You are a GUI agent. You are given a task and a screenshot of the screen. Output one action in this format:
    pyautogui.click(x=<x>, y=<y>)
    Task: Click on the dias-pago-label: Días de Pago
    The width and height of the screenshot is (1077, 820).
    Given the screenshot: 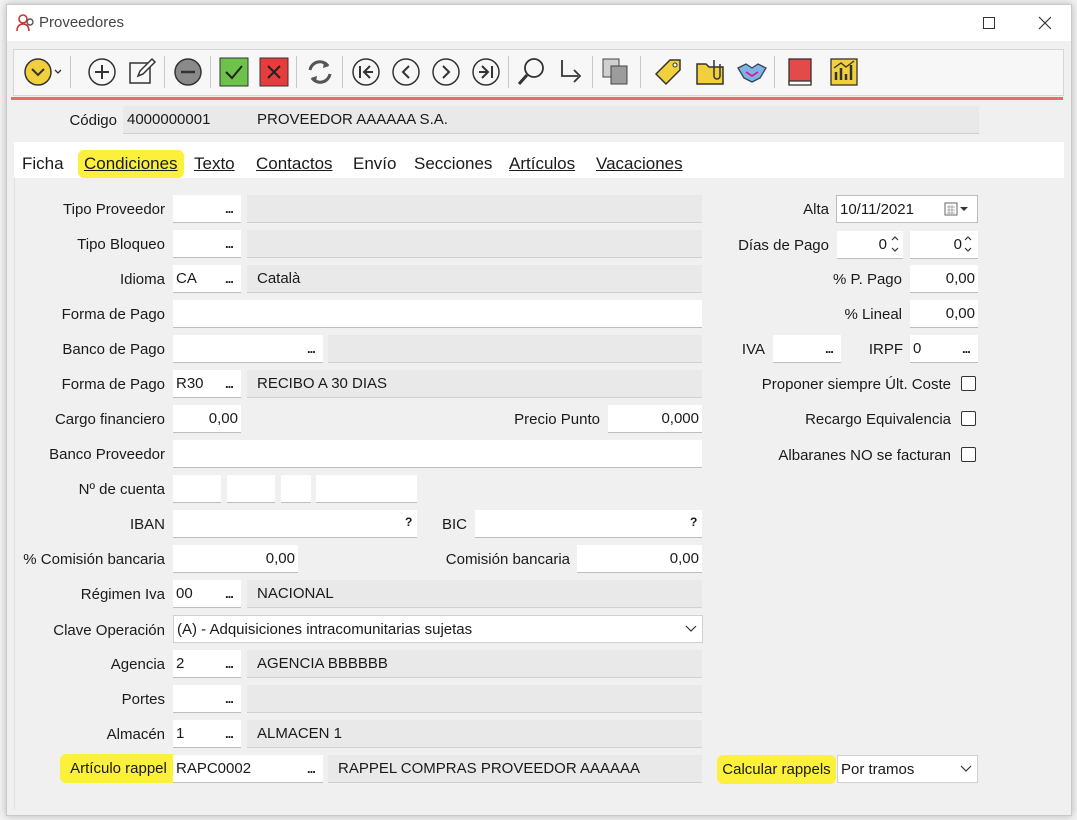 What is the action you would take?
    pyautogui.click(x=783, y=245)
    